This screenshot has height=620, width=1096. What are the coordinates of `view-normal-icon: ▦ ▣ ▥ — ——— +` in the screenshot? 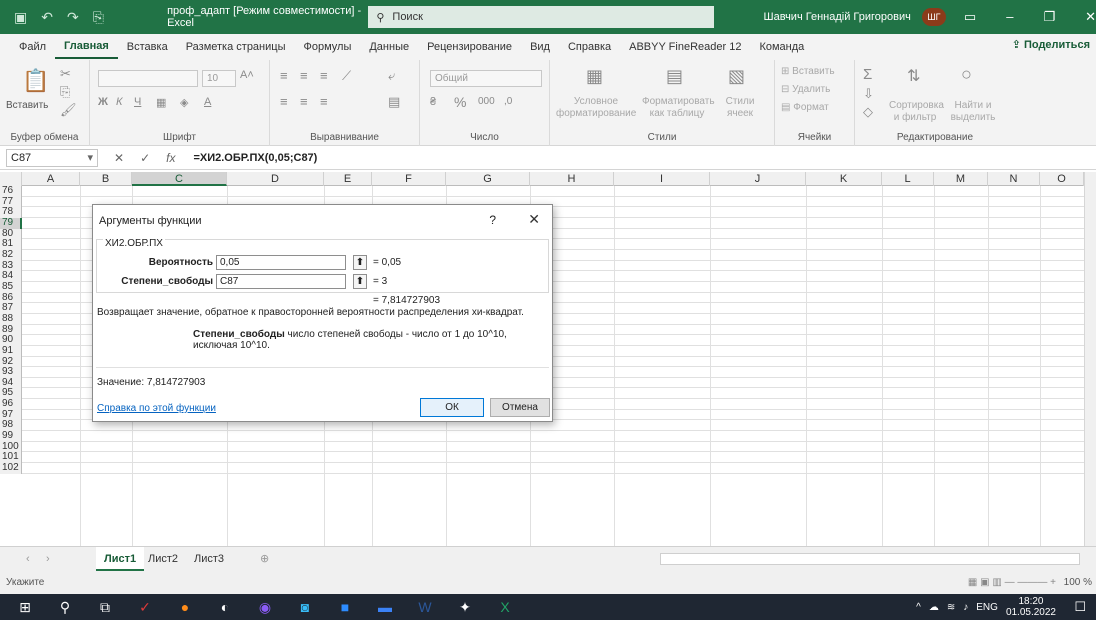 It's located at (1012, 583).